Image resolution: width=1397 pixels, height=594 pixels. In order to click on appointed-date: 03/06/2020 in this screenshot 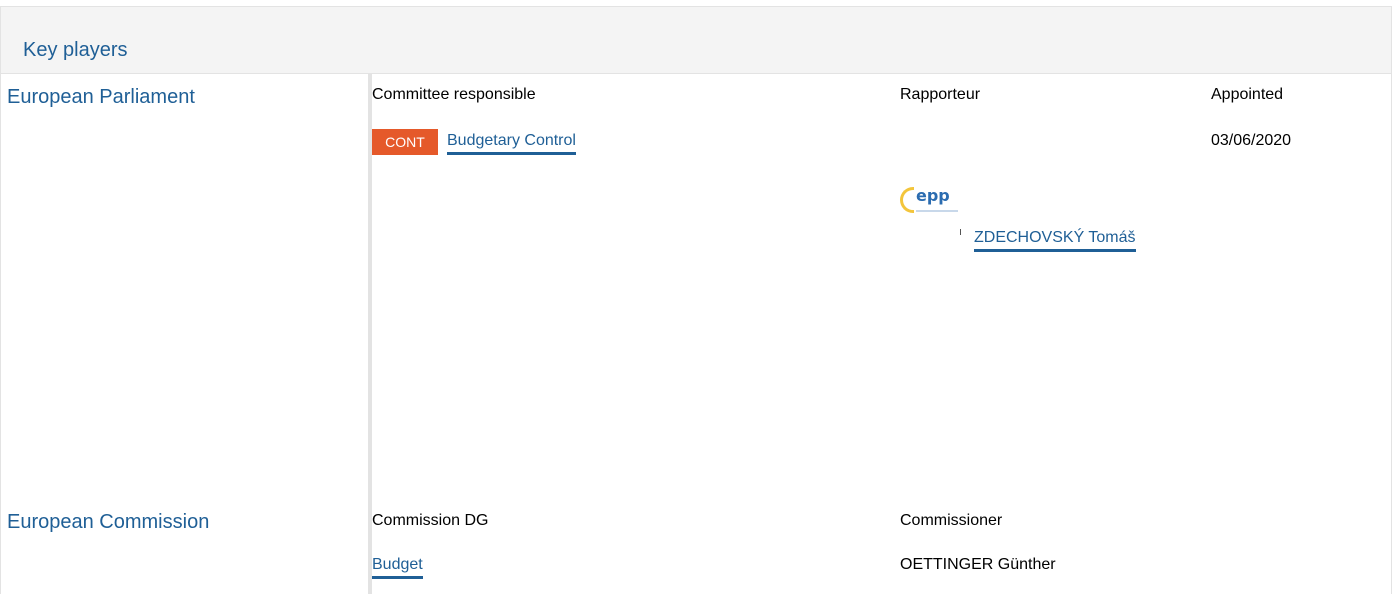, I will do `click(1251, 140)`.